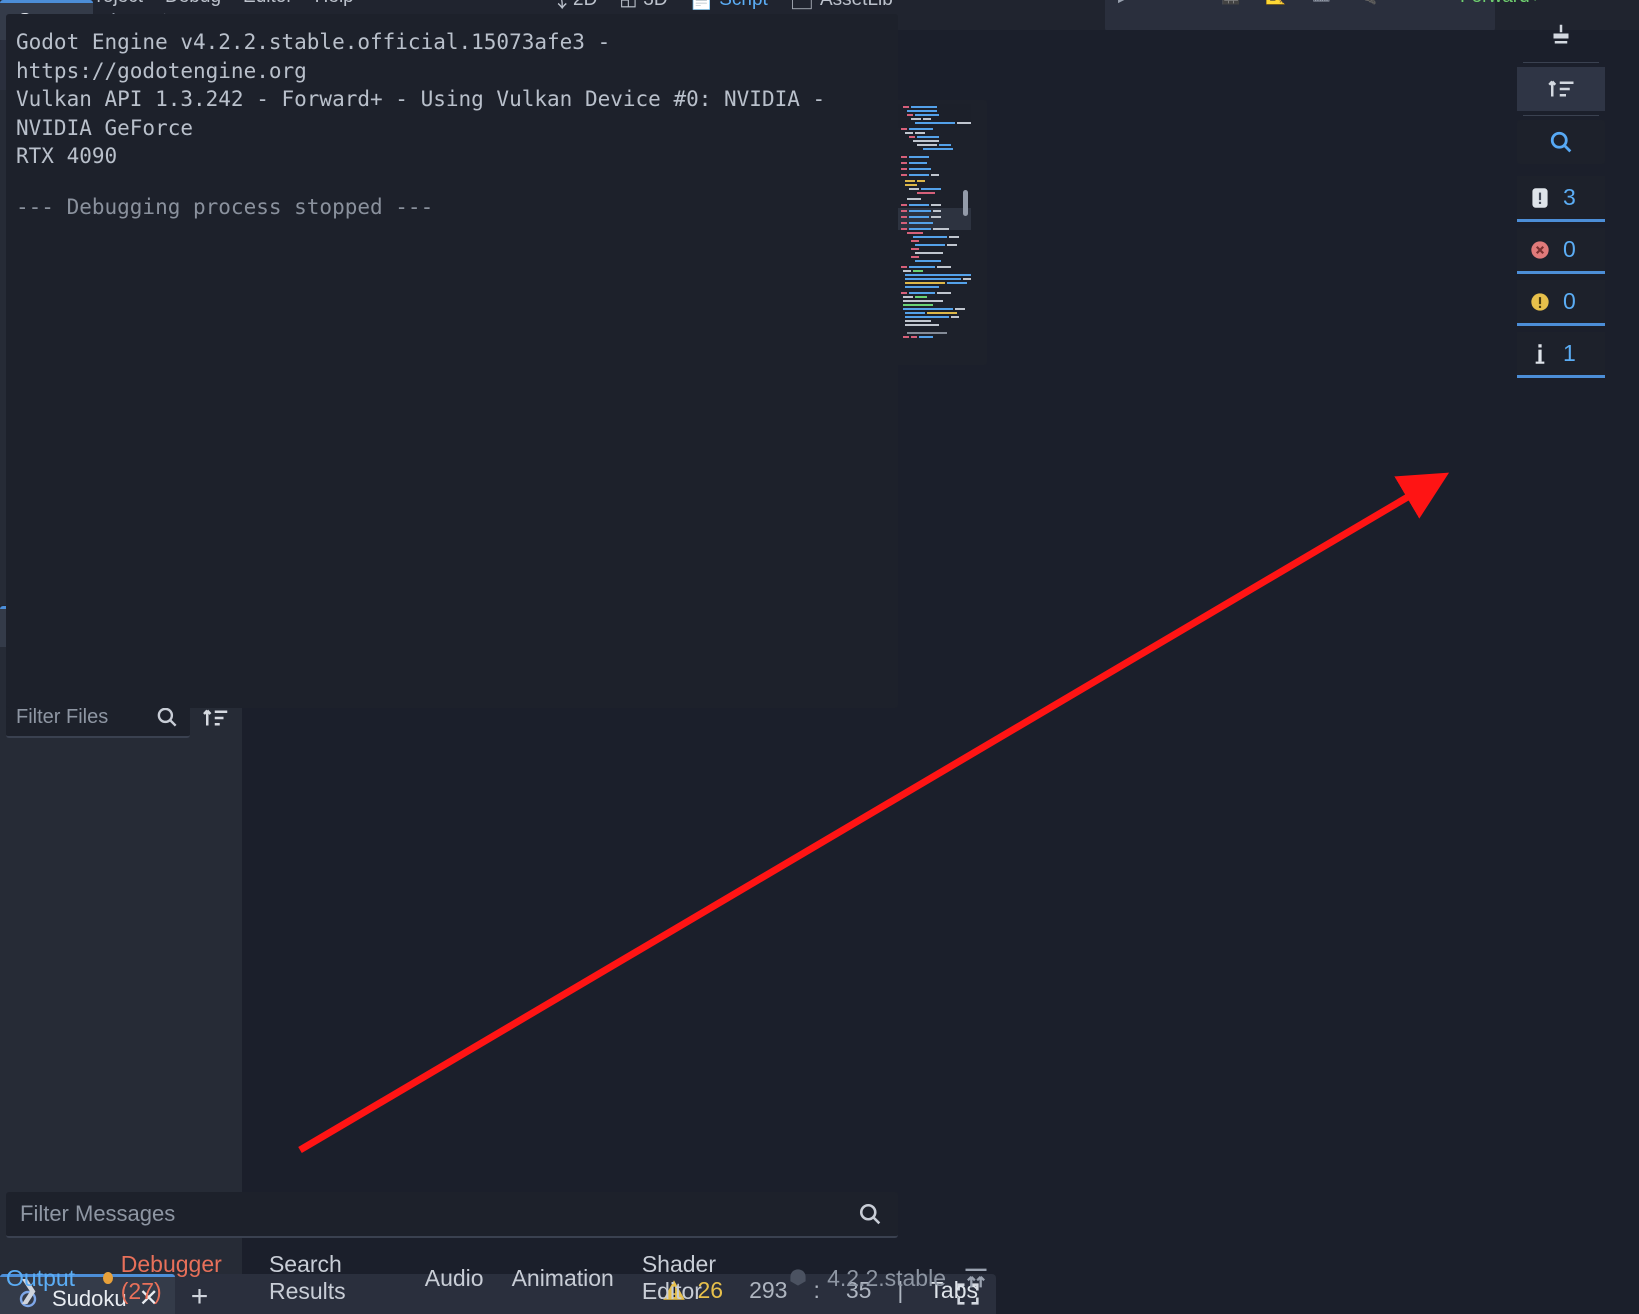 This screenshot has width=1639, height=1314. I want to click on run-toolbar: ▶ ⏸ ⏹ 🎬 📐 🎞 🔌, so click(1247, 3).